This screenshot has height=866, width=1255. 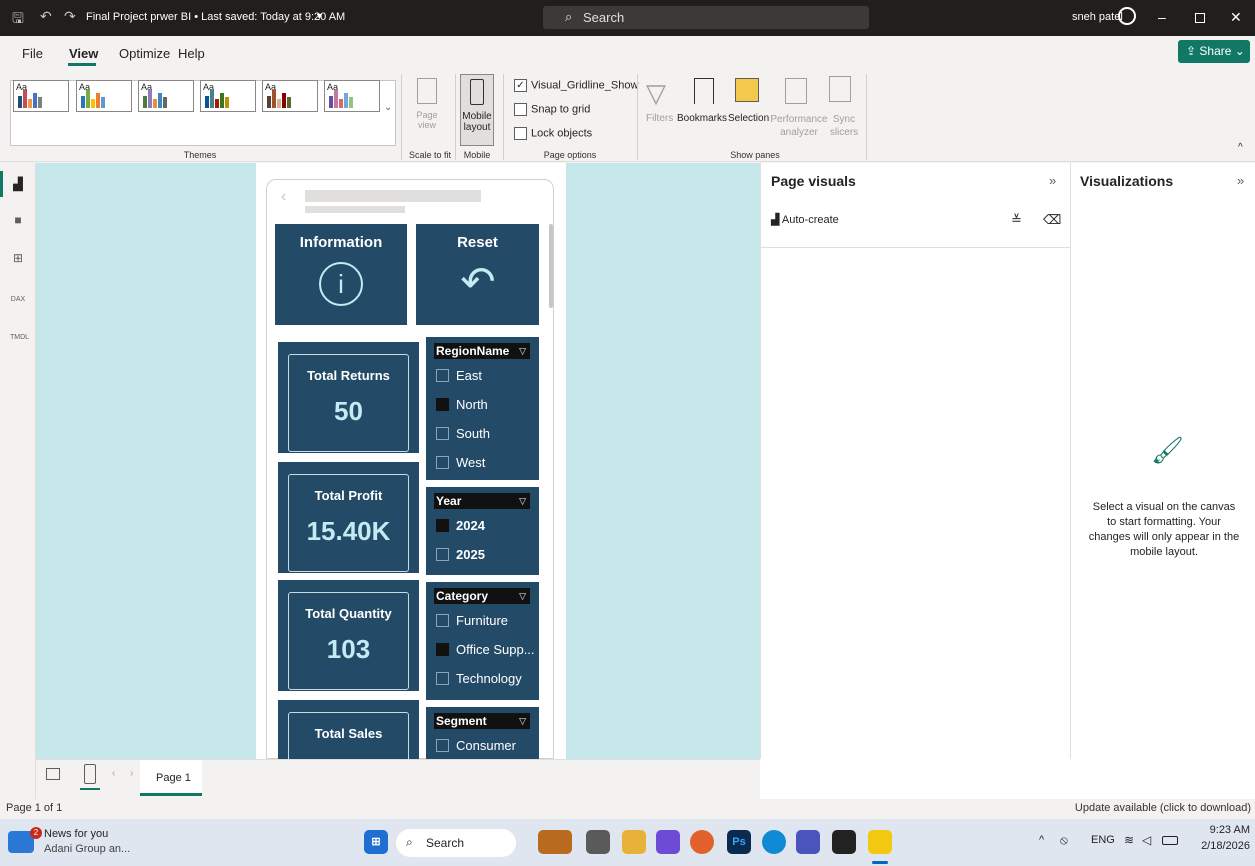 What do you see at coordinates (476, 745) in the screenshot?
I see `slicer-option-consumer: Consumer` at bounding box center [476, 745].